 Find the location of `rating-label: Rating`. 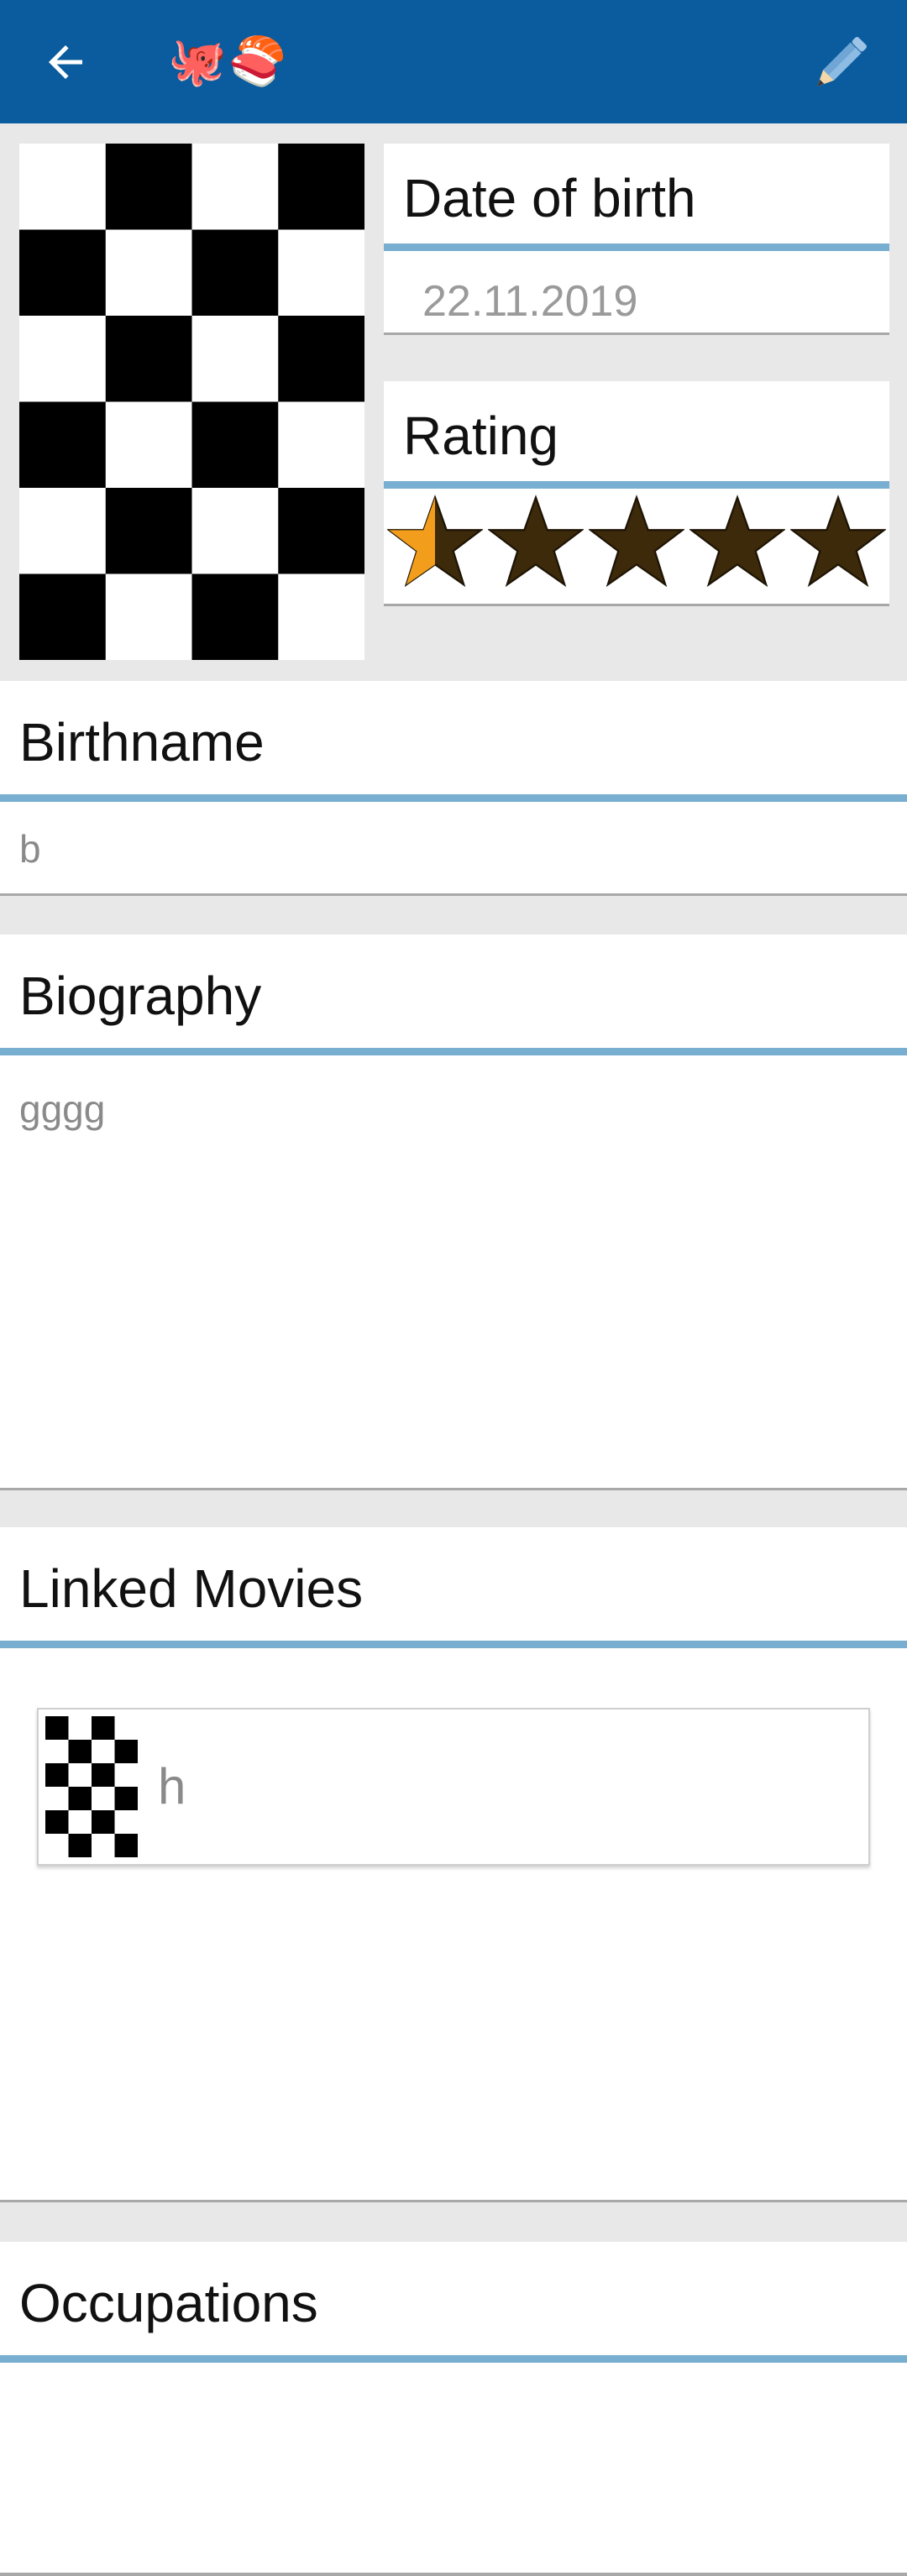

rating-label: Rating is located at coordinates (636, 435).